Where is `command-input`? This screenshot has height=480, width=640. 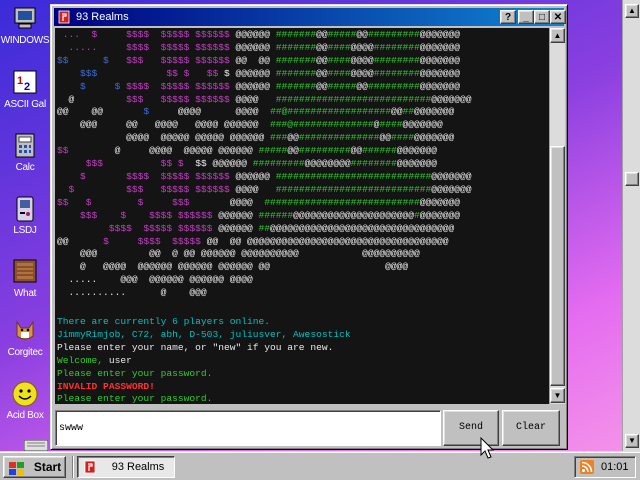 command-input is located at coordinates (244, 428).